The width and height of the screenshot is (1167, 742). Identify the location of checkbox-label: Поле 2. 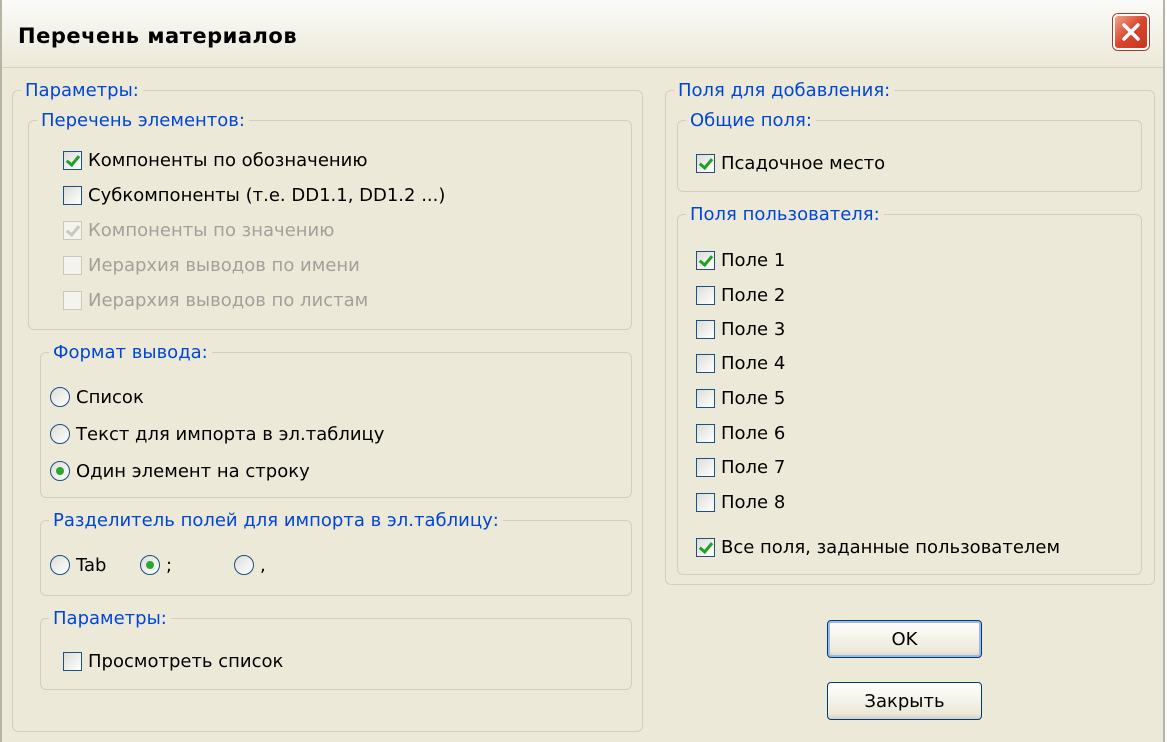
(753, 295).